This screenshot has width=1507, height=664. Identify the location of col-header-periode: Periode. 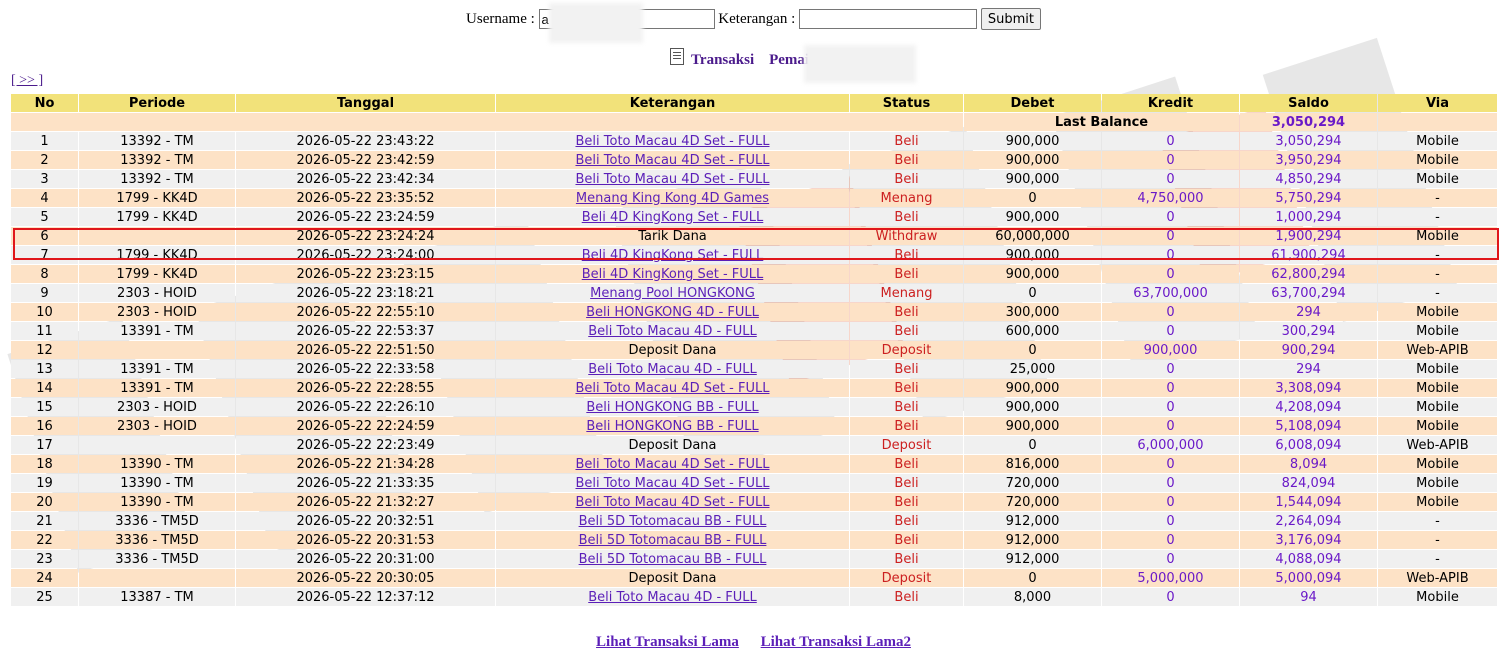
(157, 103).